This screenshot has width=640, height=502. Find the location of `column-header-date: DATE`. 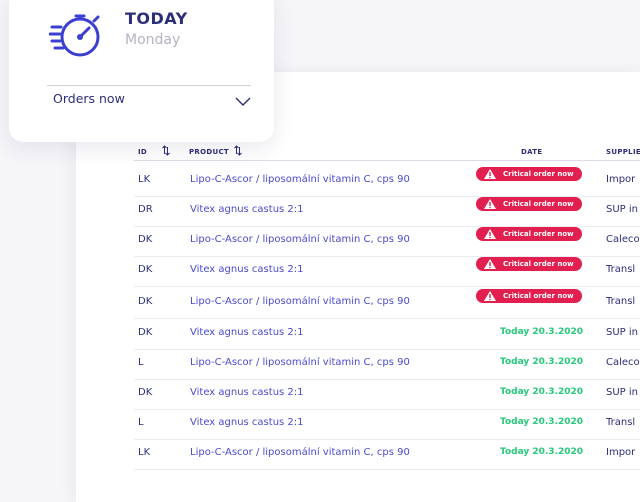

column-header-date: DATE is located at coordinates (531, 152).